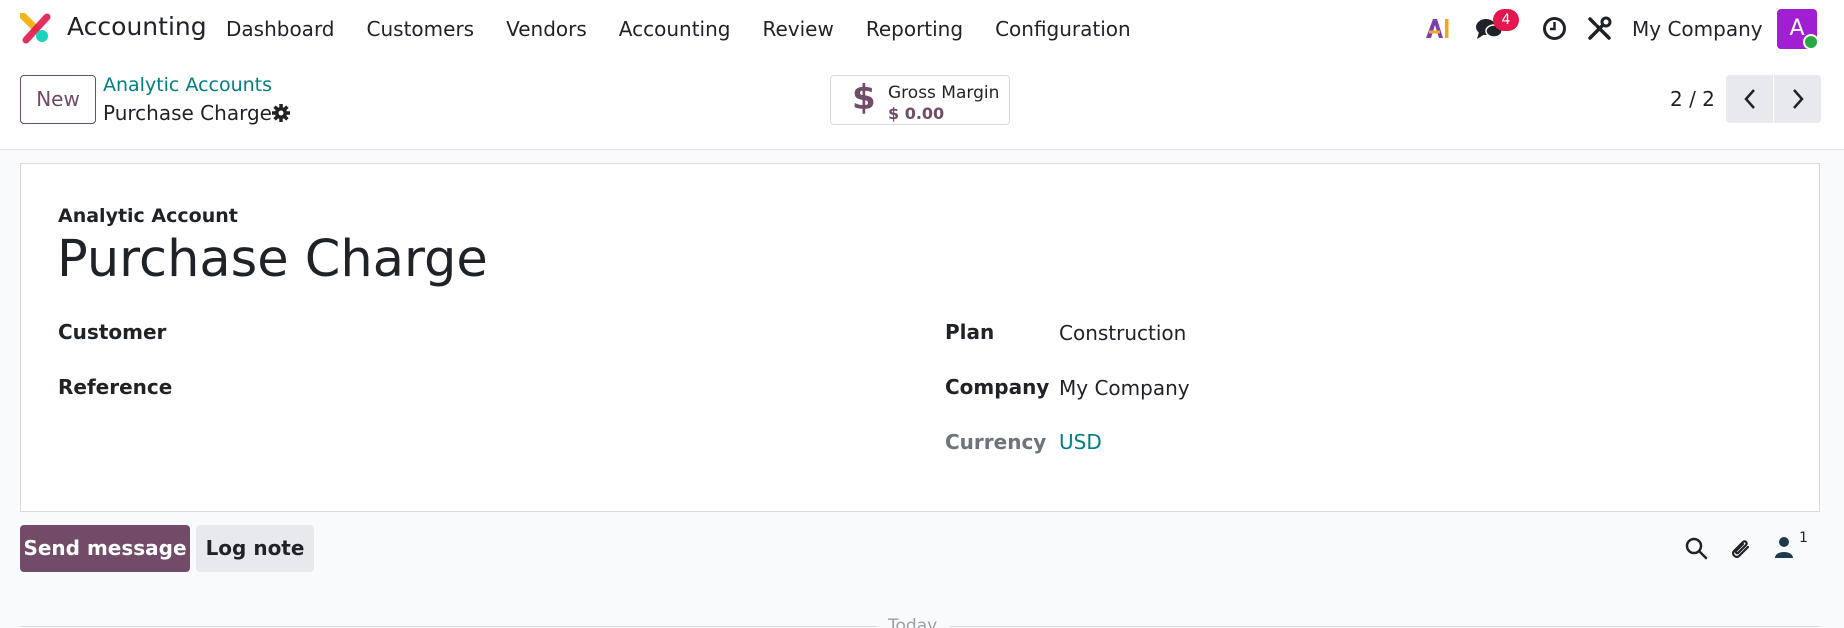 The image size is (1844, 628). Describe the element at coordinates (115, 387) in the screenshot. I see `reference-label: Reference` at that location.